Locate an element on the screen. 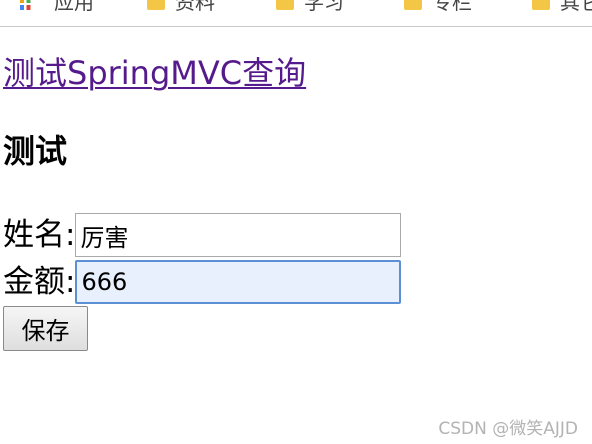 This screenshot has width=592, height=444. save-button: 保存 is located at coordinates (45, 328).